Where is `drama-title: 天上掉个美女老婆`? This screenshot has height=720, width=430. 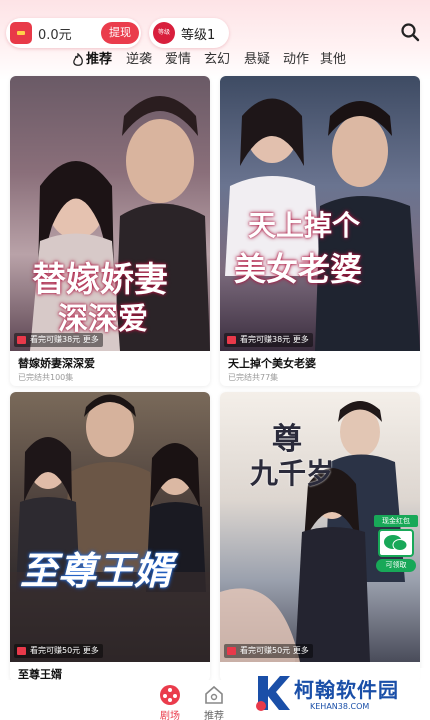
drama-title: 天上掉个美女老婆 is located at coordinates (272, 363).